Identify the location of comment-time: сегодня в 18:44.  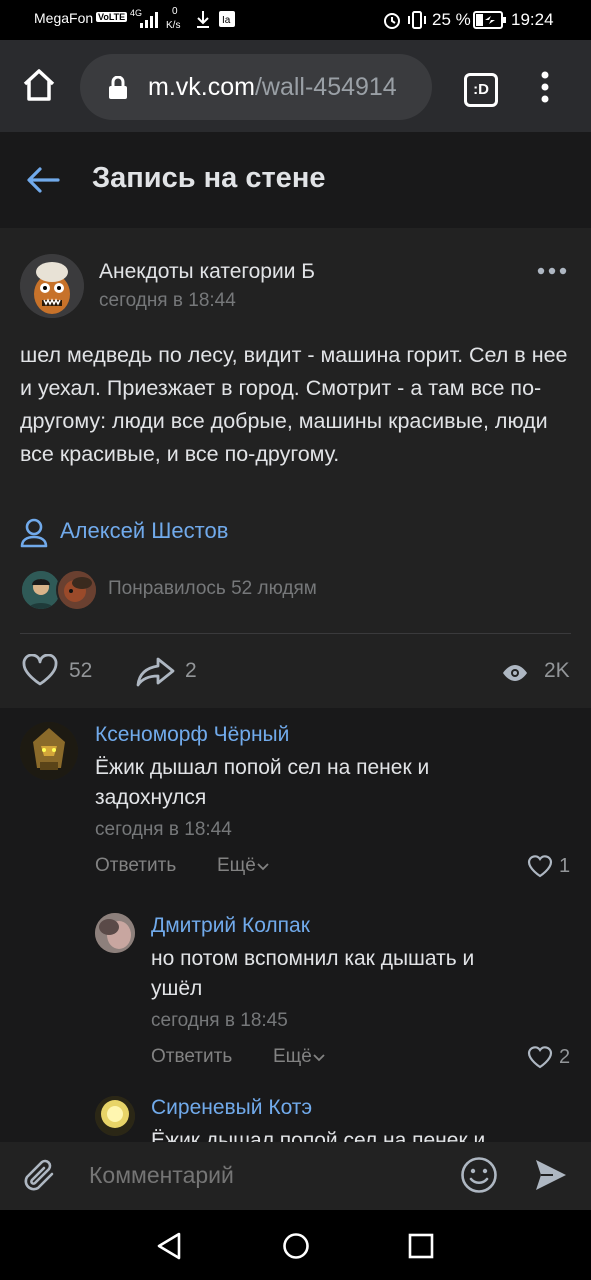
(163, 829).